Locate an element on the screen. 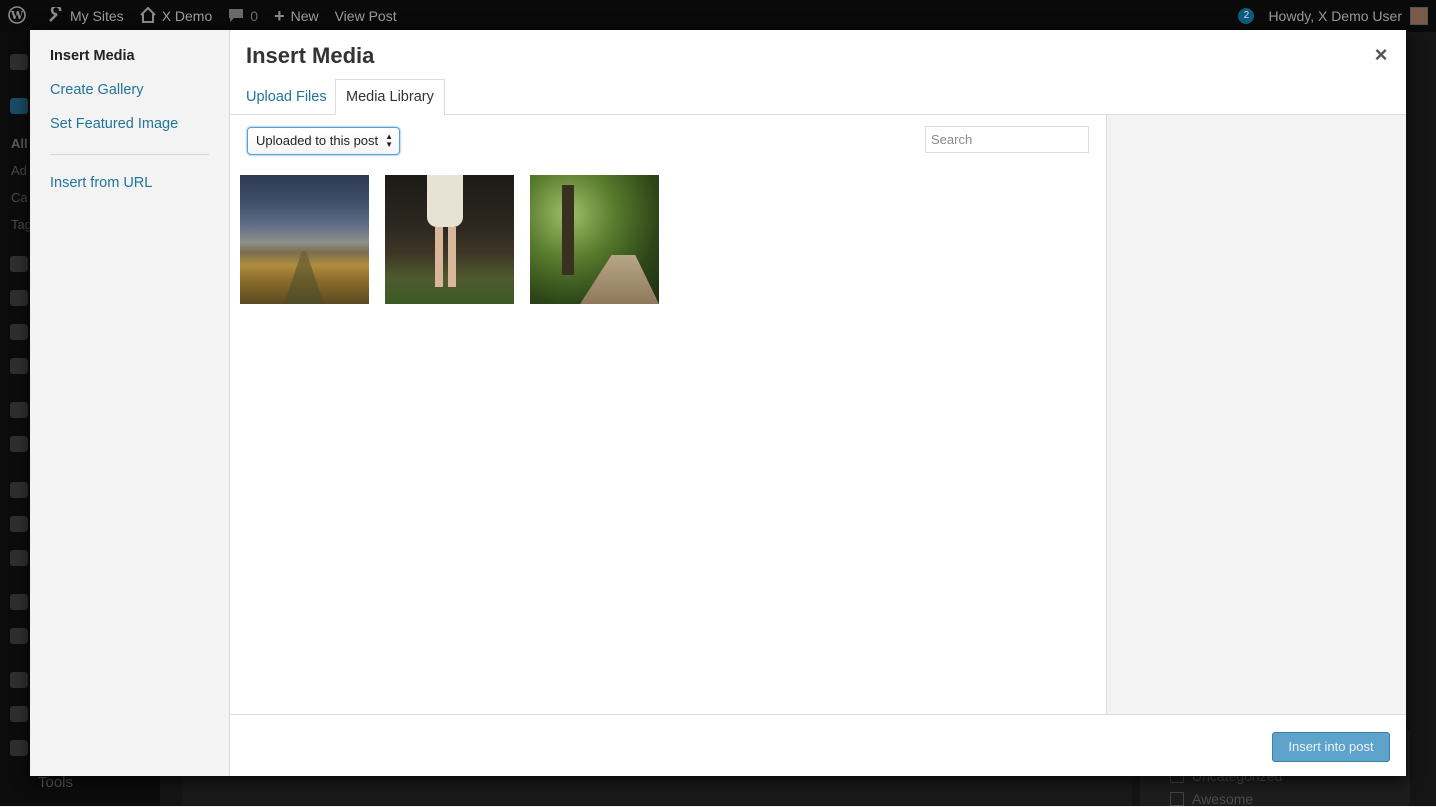 This screenshot has width=1436, height=807. plugins-icon is located at coordinates (19, 558).